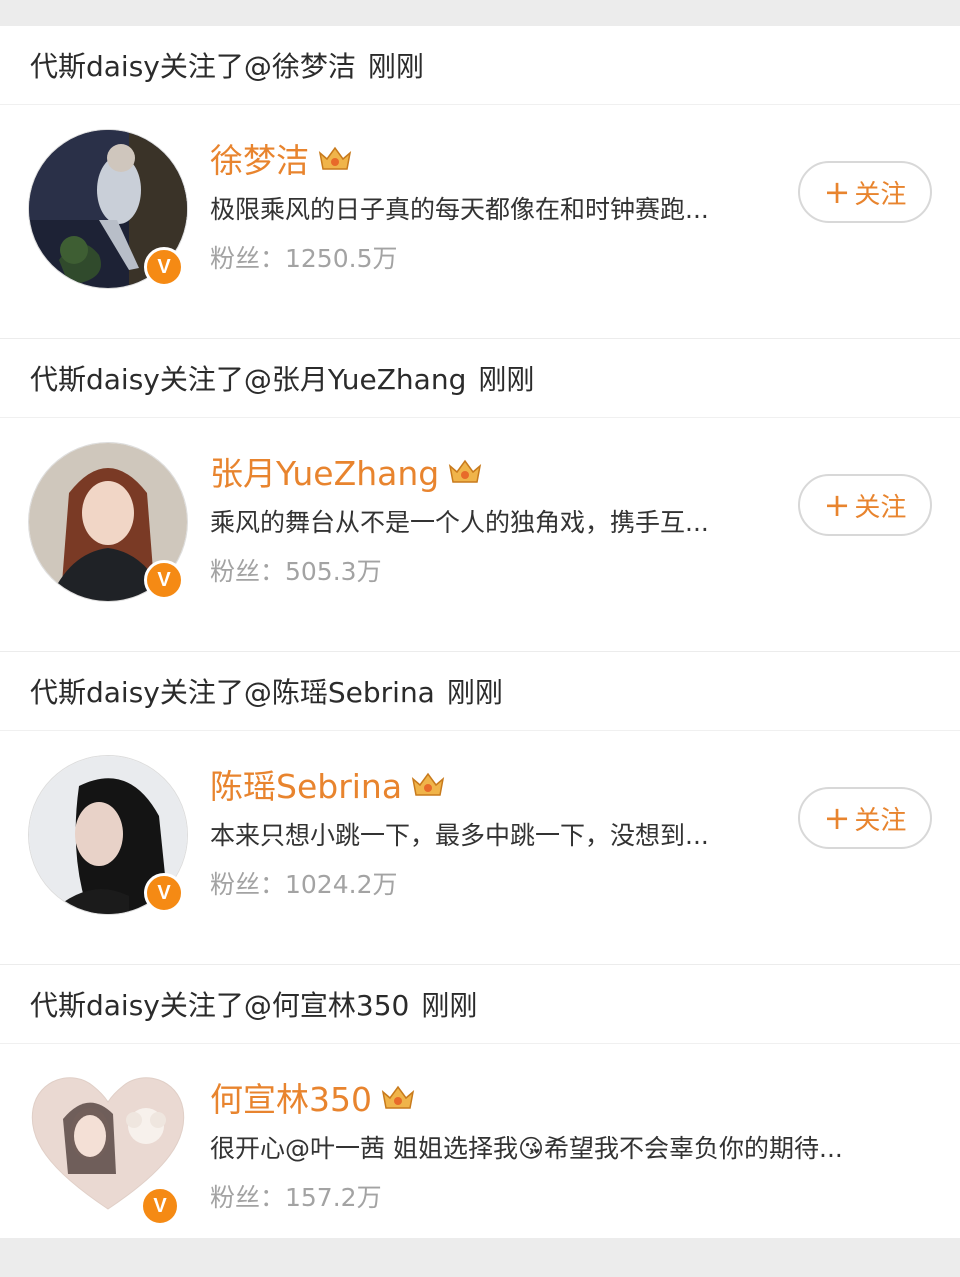 The image size is (960, 1277). Describe the element at coordinates (304, 258) in the screenshot. I see `fans-count: 粉丝：1250.5万` at that location.